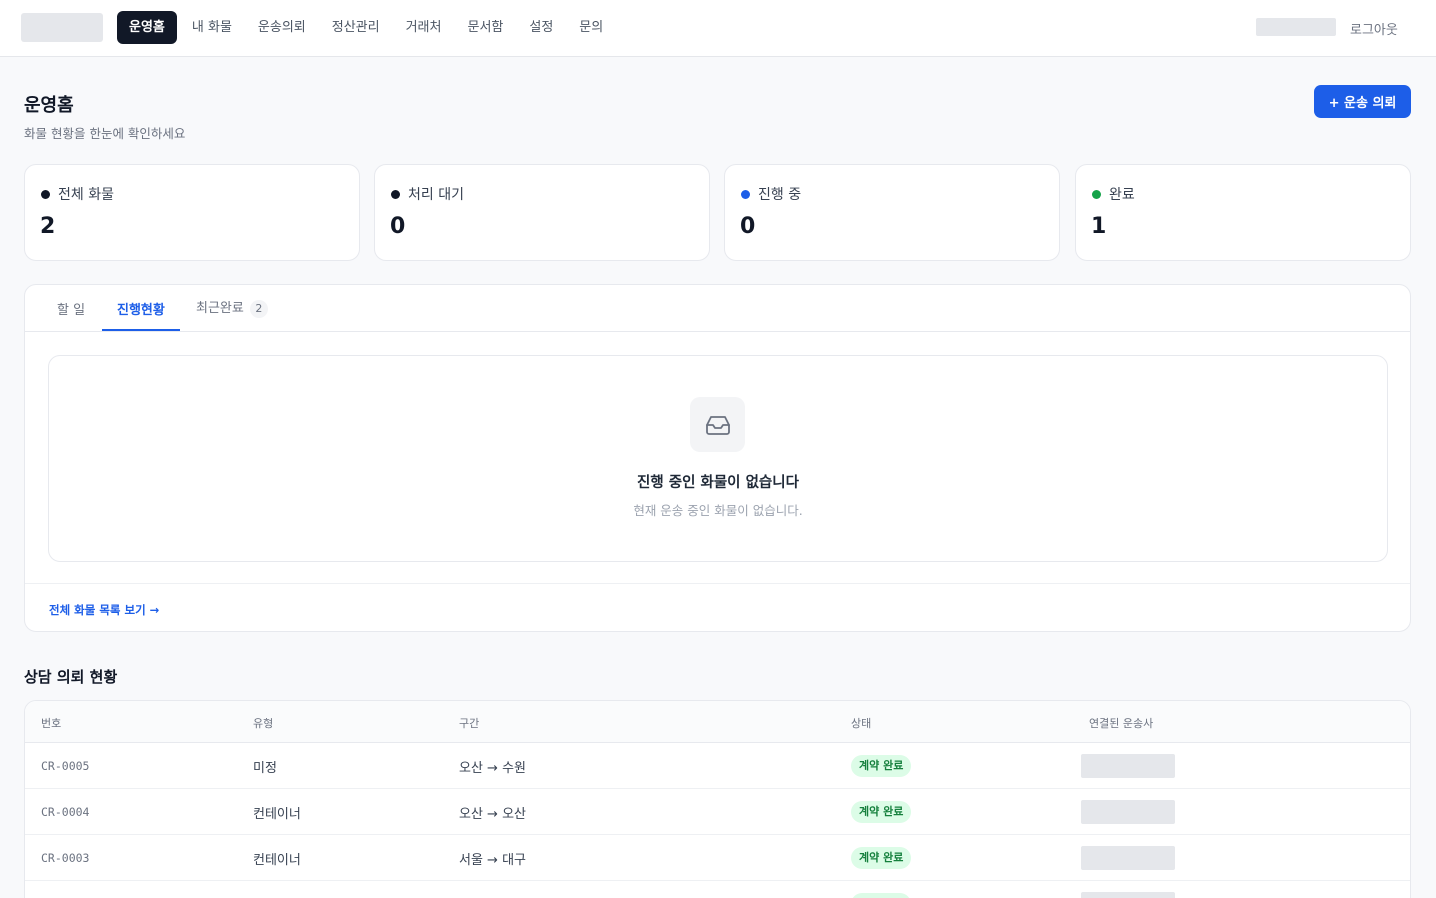  I want to click on nav-item-my-cargo: 내 화물, so click(212, 27).